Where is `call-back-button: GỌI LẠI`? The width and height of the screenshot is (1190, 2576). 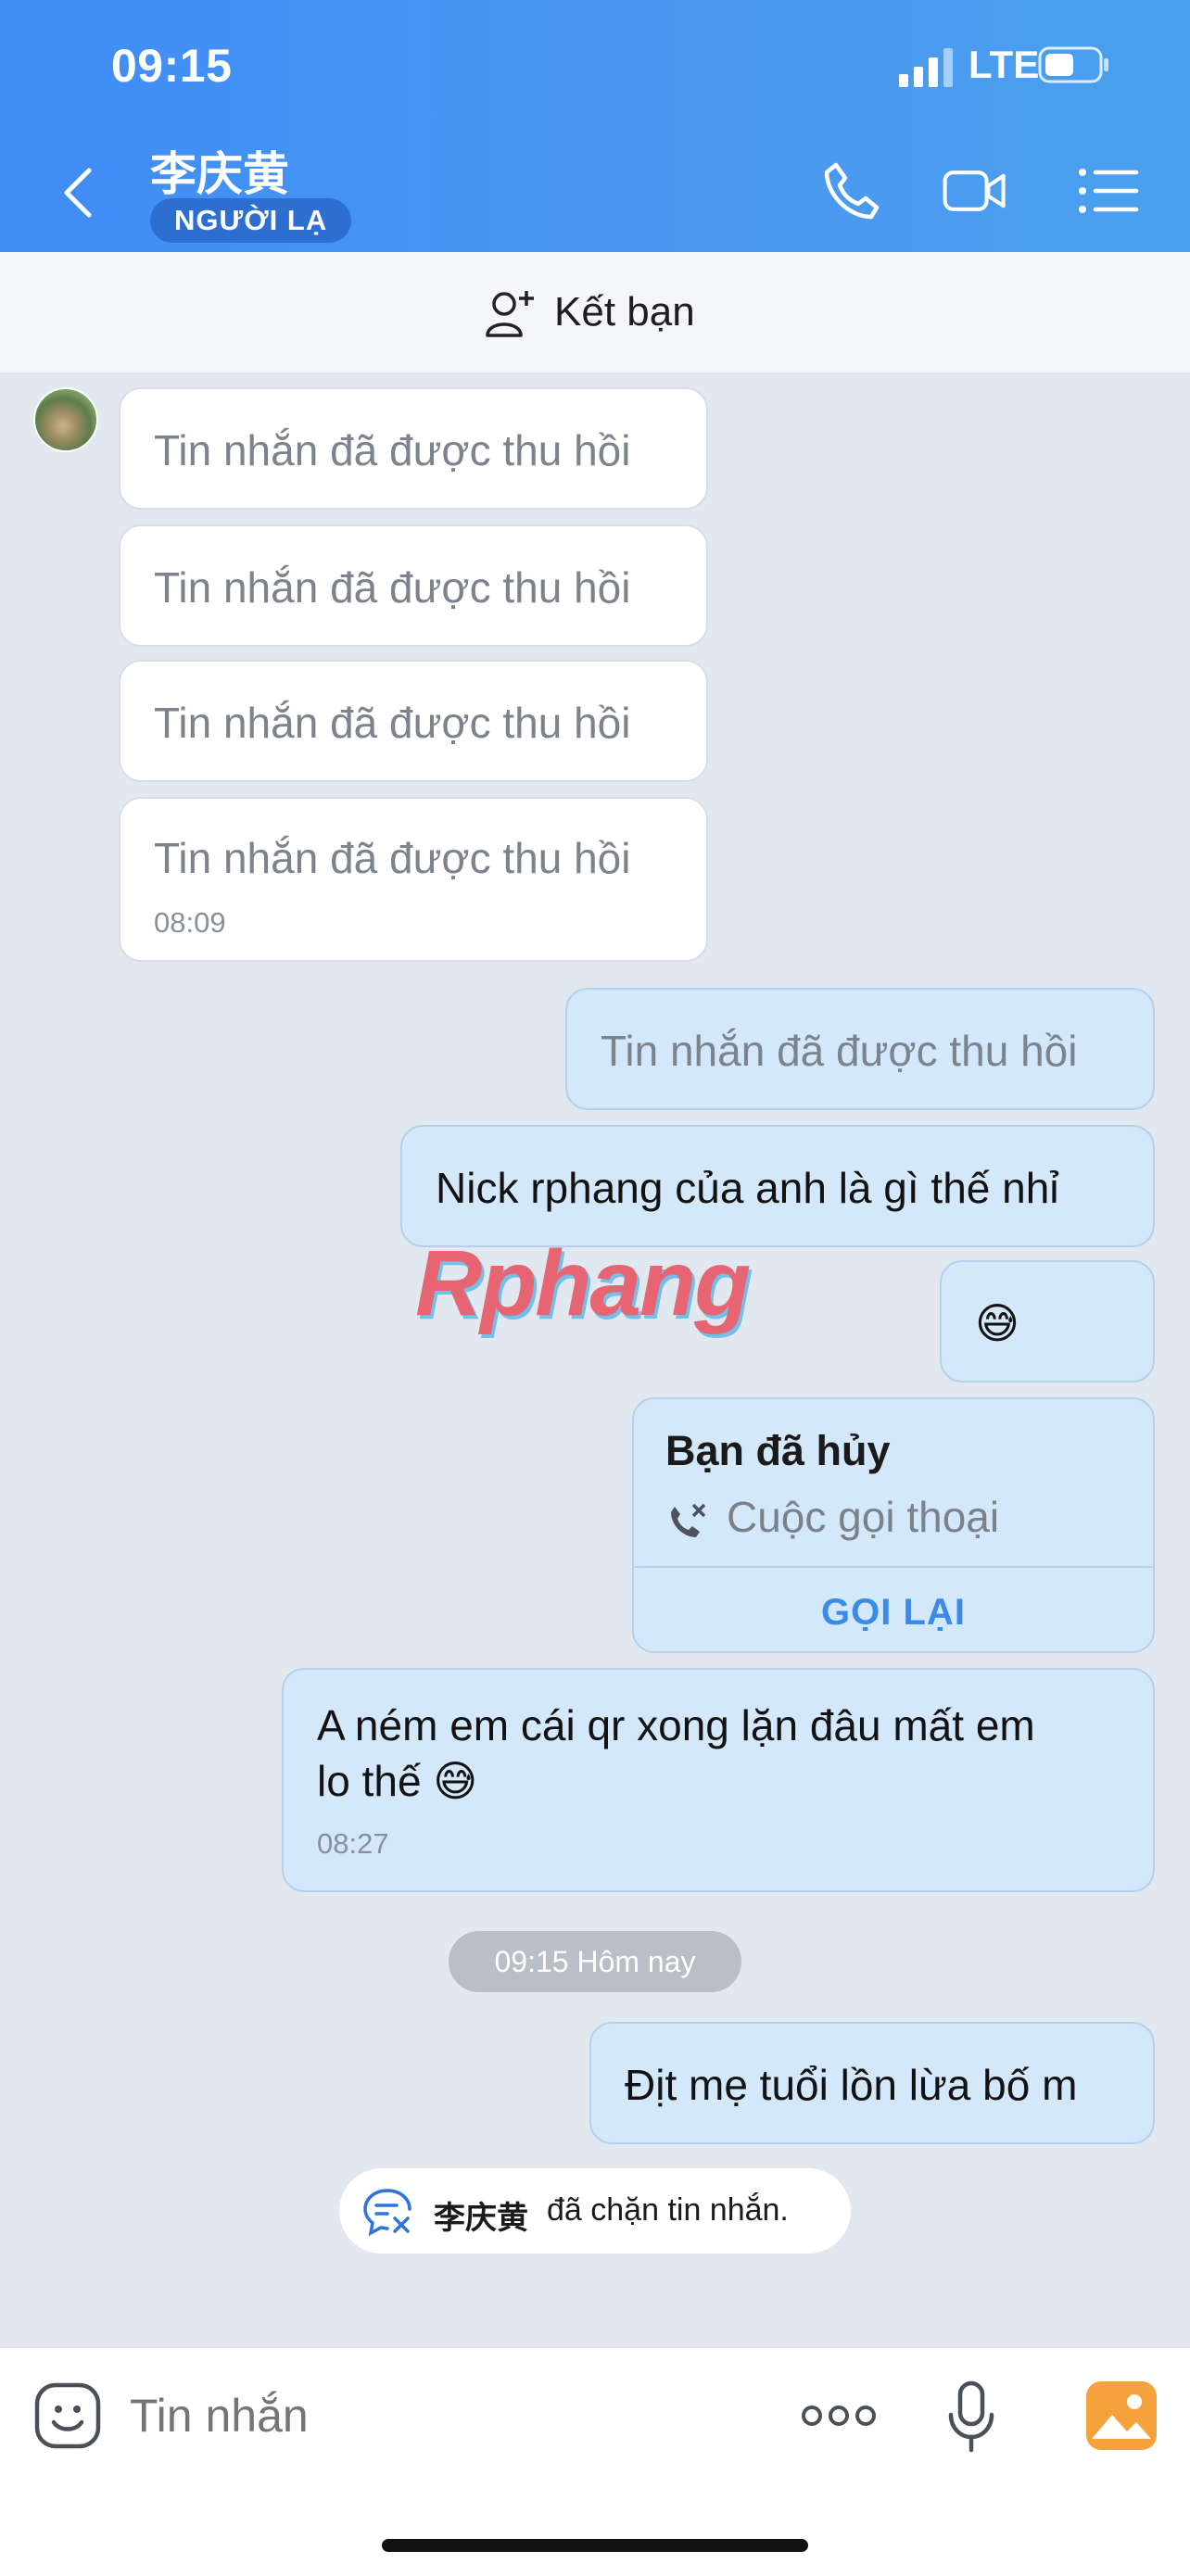 call-back-button: GỌI LẠI is located at coordinates (893, 1613).